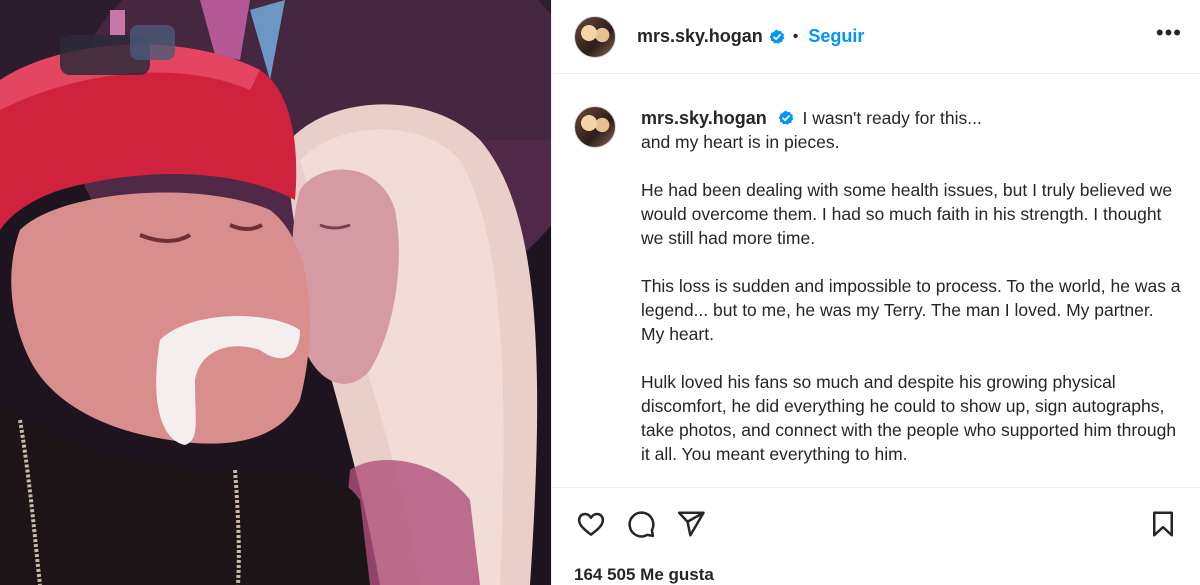 This screenshot has width=1200, height=585. What do you see at coordinates (836, 36) in the screenshot?
I see `follow-button: Seguir` at bounding box center [836, 36].